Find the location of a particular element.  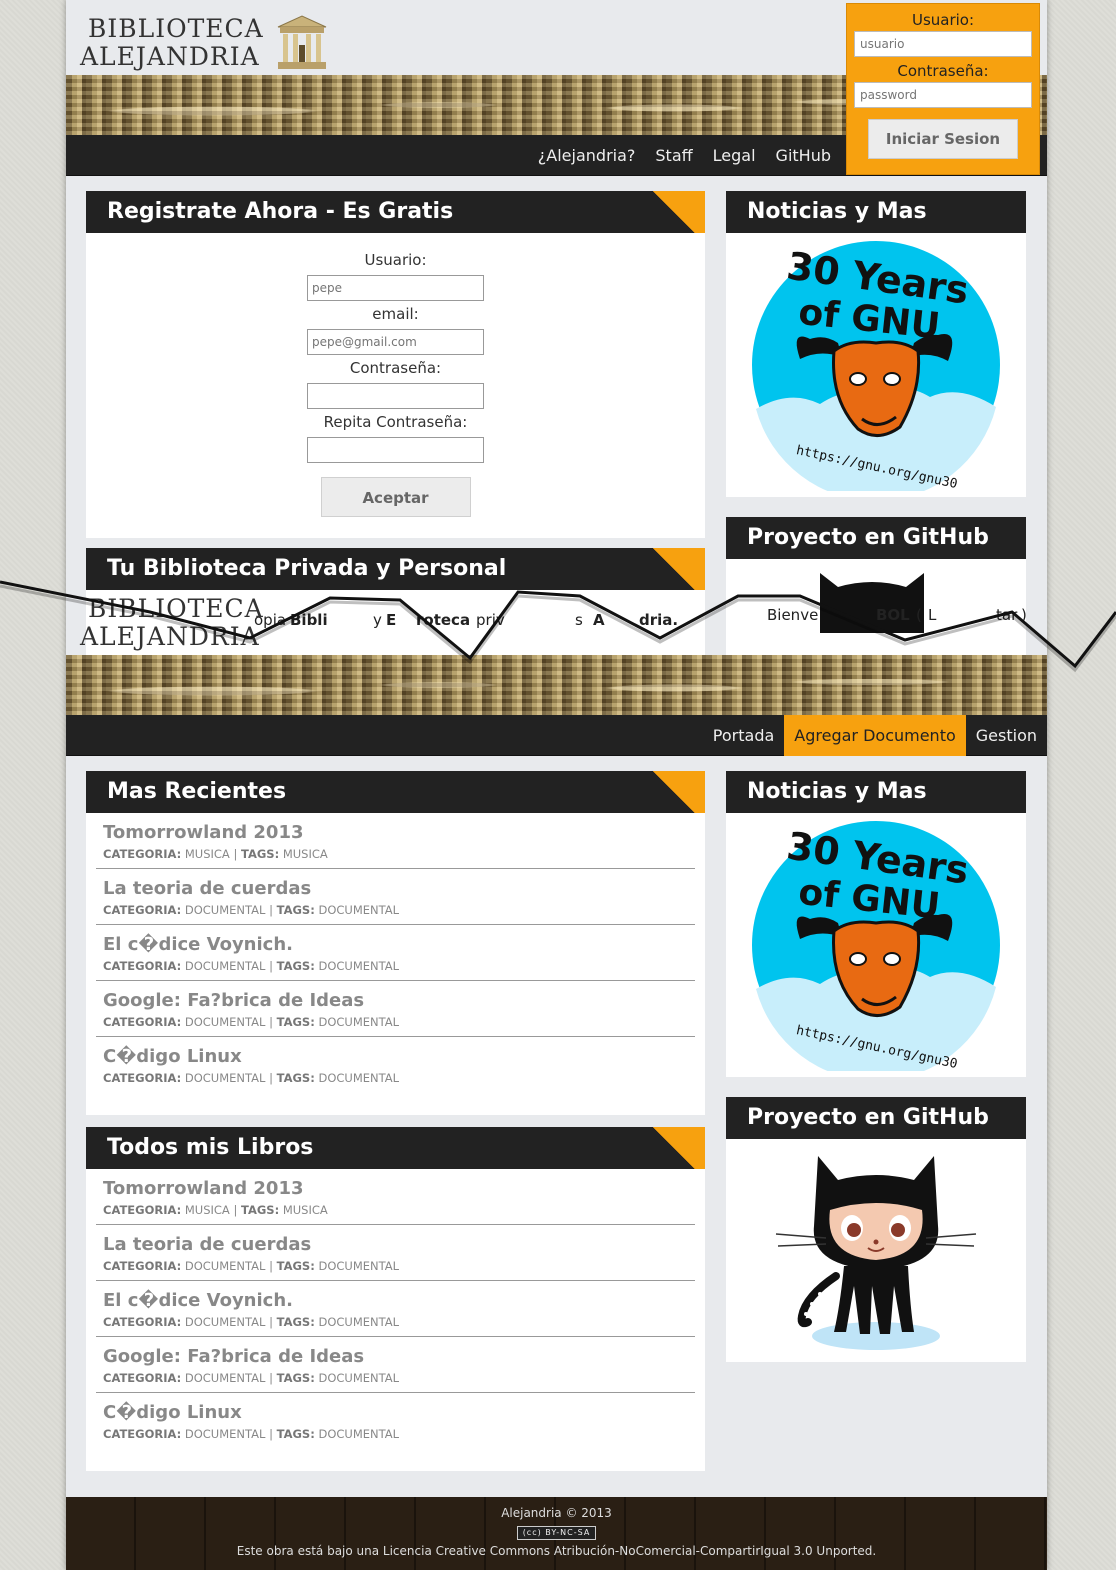

nav-legal: Legal is located at coordinates (734, 155).